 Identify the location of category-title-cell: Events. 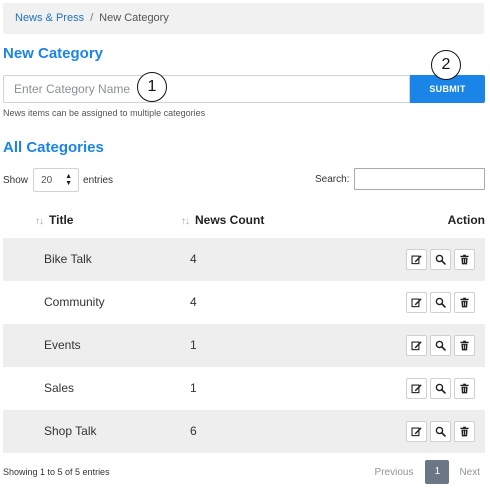
(62, 345).